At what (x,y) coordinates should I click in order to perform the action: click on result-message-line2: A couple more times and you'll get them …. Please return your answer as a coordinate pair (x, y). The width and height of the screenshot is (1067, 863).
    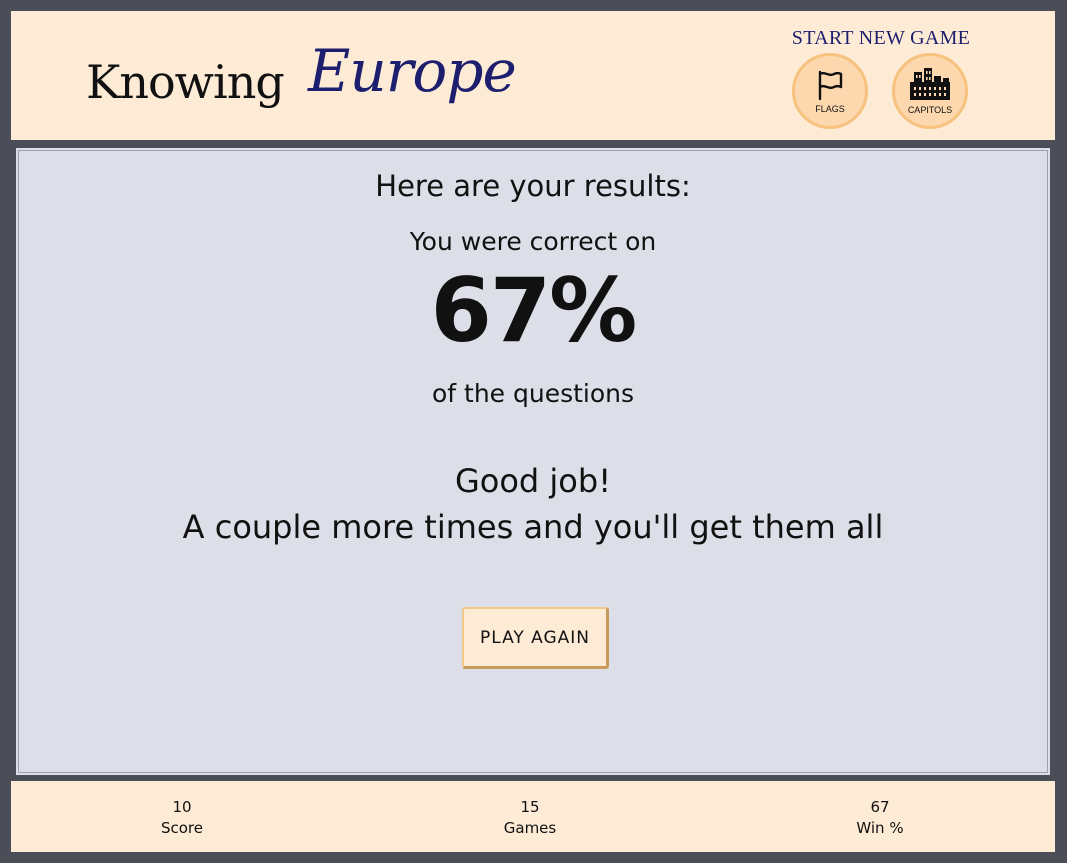
    Looking at the image, I should click on (533, 527).